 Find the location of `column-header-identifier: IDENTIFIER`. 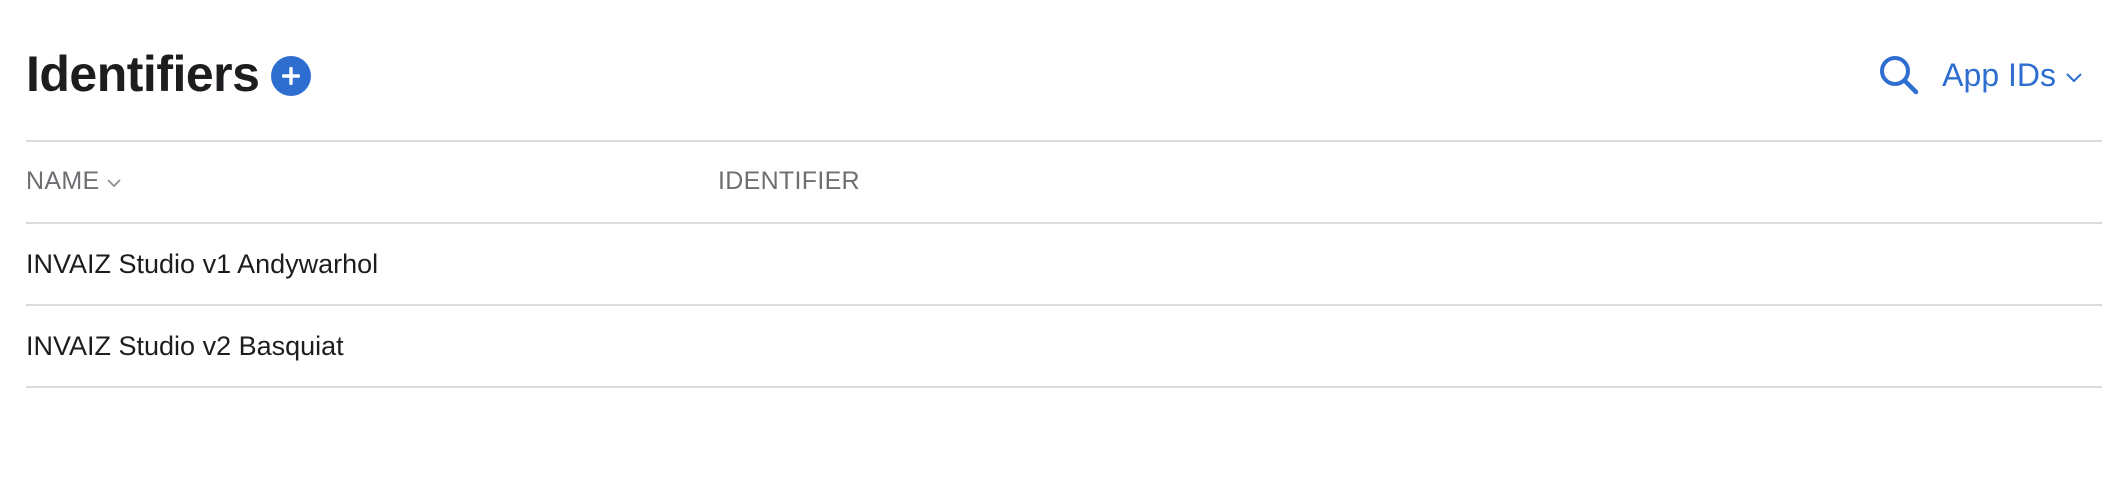

column-header-identifier: IDENTIFIER is located at coordinates (789, 181).